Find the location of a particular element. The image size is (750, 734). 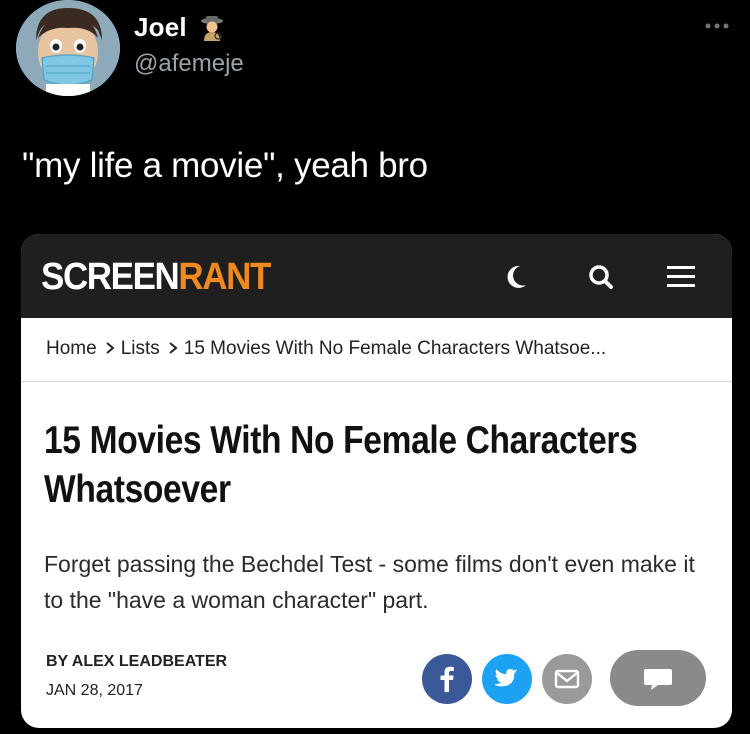

divider is located at coordinates (376, 381).